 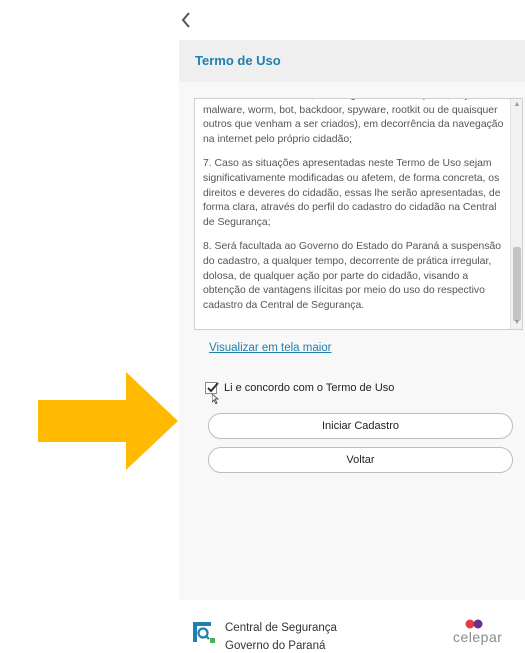 I want to click on chevron-left-icon, so click(x=187, y=20).